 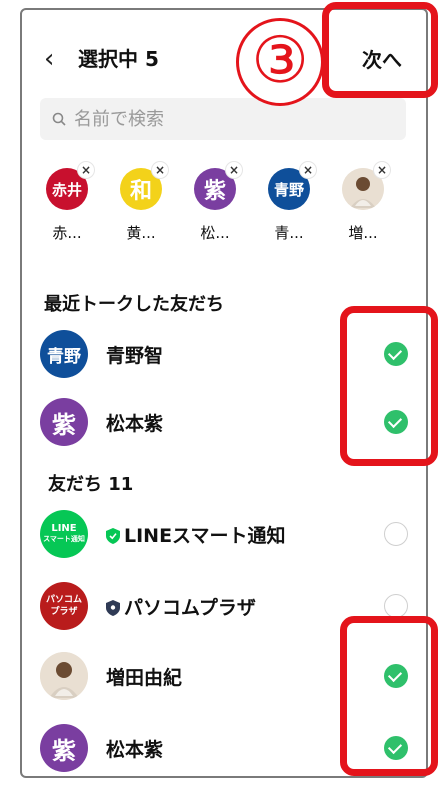 I want to click on avatar: LINE スマート通知, so click(x=64, y=534).